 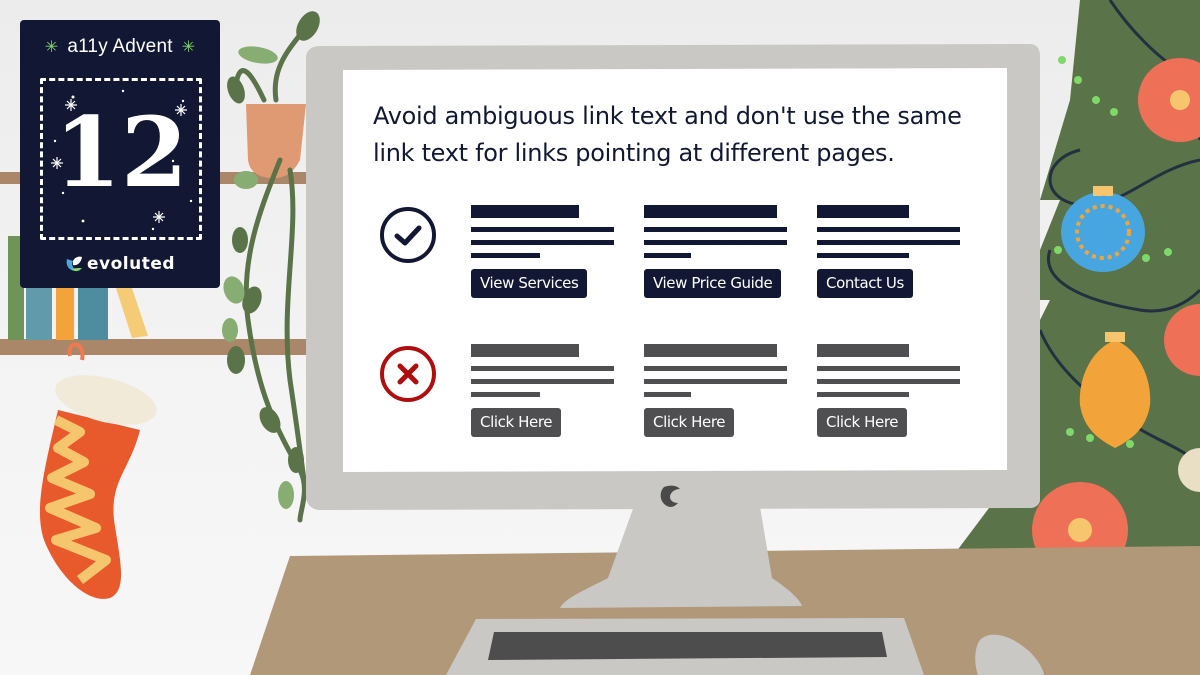 I want to click on keyboard-keys, so click(x=687, y=646).